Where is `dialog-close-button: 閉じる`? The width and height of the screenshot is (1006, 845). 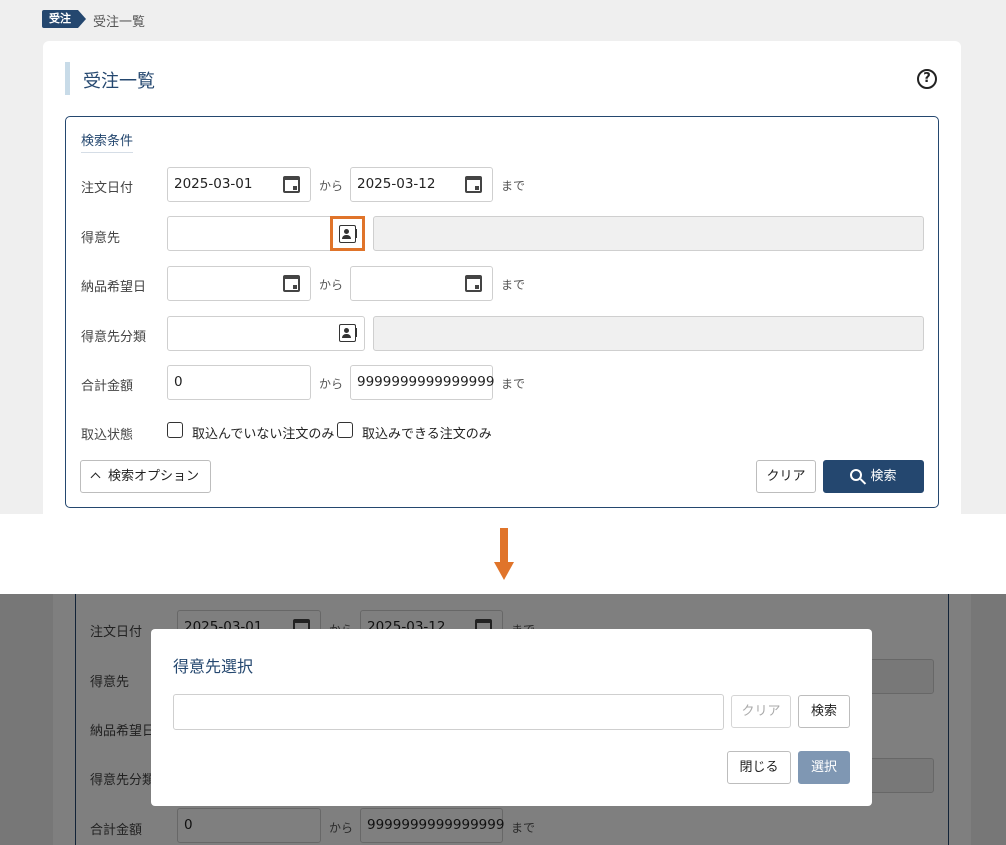 dialog-close-button: 閉じる is located at coordinates (759, 767).